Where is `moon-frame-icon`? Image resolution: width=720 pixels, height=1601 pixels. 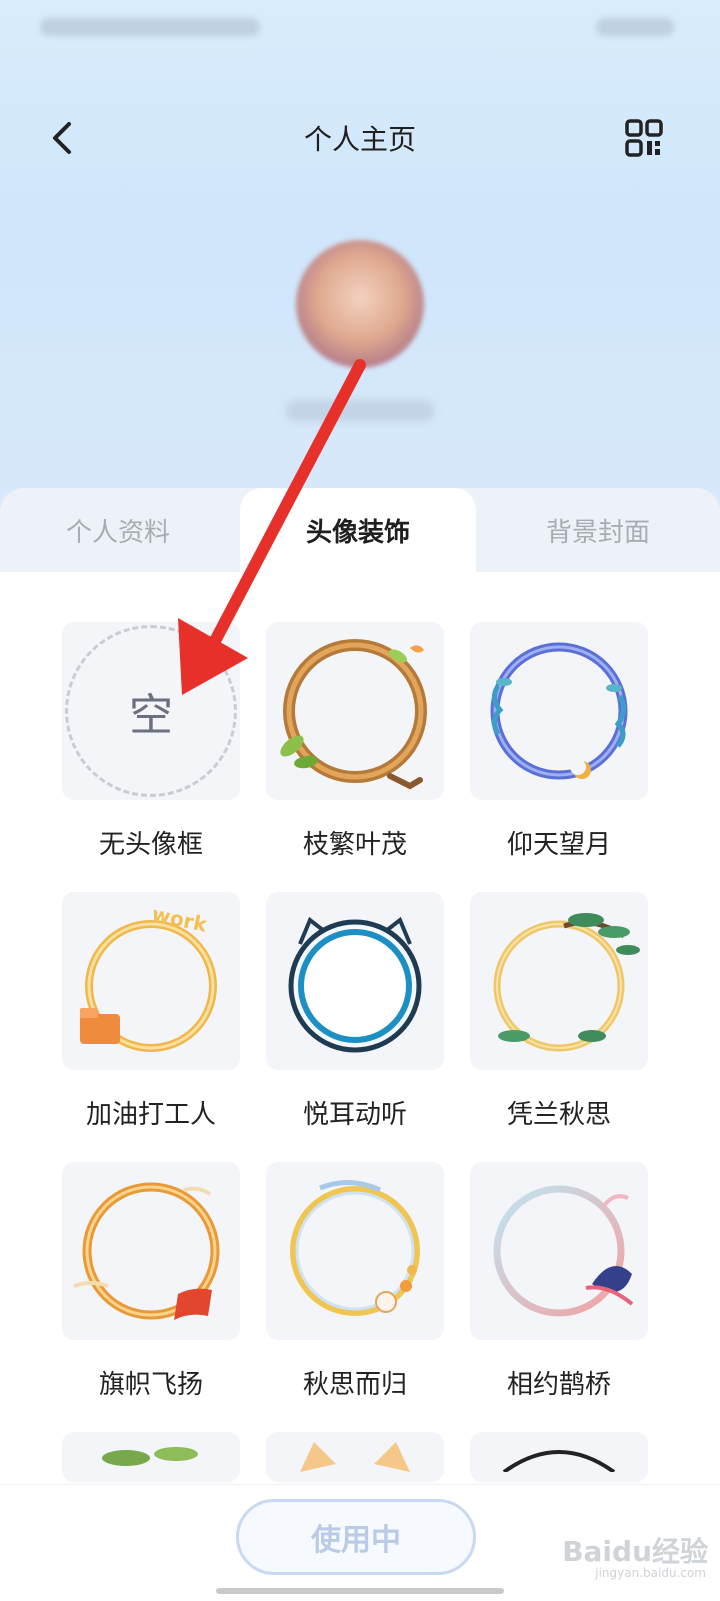
moon-frame-icon is located at coordinates (559, 711).